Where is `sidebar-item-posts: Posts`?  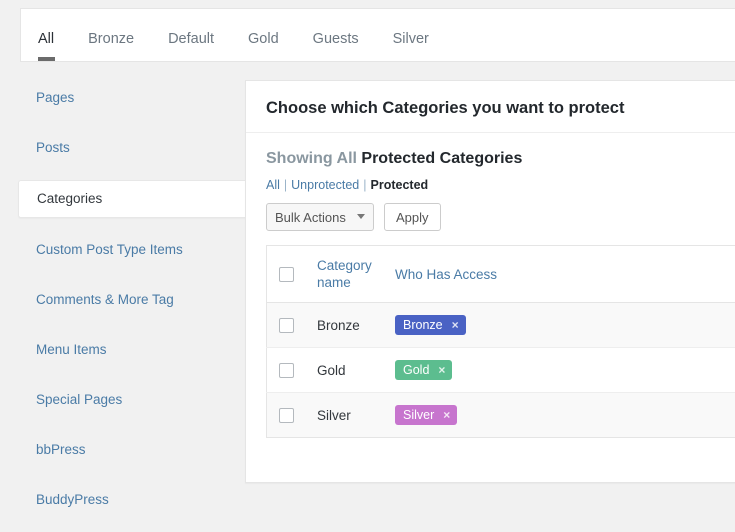
sidebar-item-posts: Posts is located at coordinates (122, 148).